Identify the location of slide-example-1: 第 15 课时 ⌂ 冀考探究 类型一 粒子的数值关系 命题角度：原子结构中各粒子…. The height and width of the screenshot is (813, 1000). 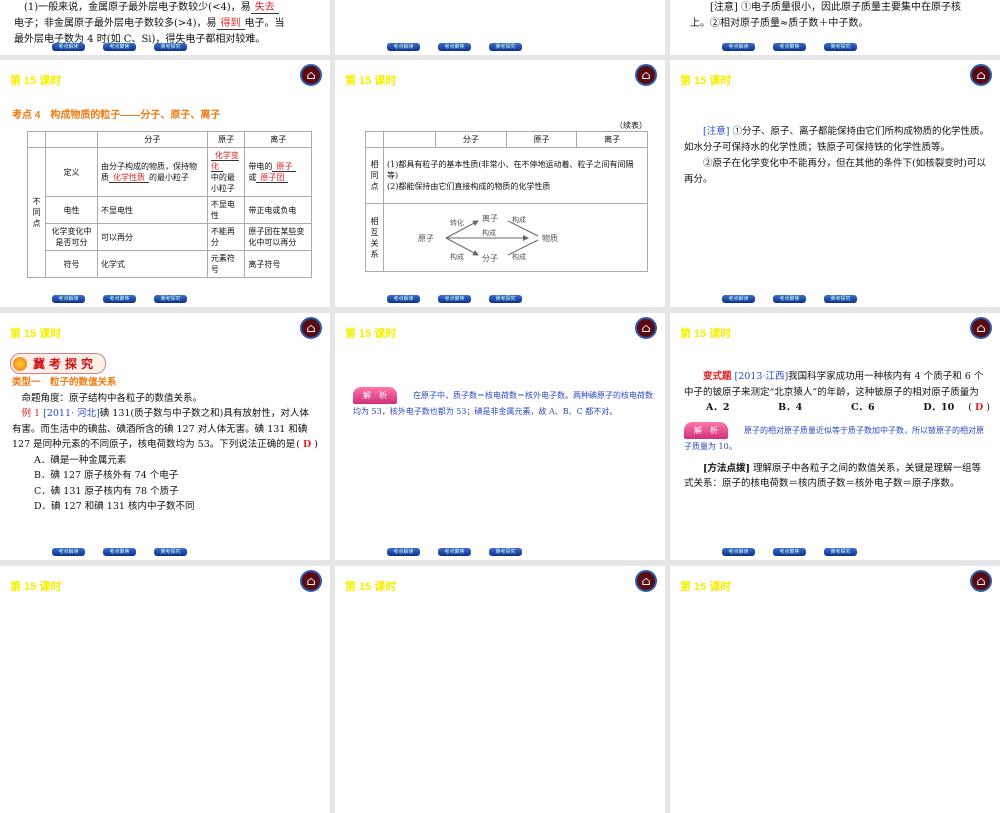
(165, 436).